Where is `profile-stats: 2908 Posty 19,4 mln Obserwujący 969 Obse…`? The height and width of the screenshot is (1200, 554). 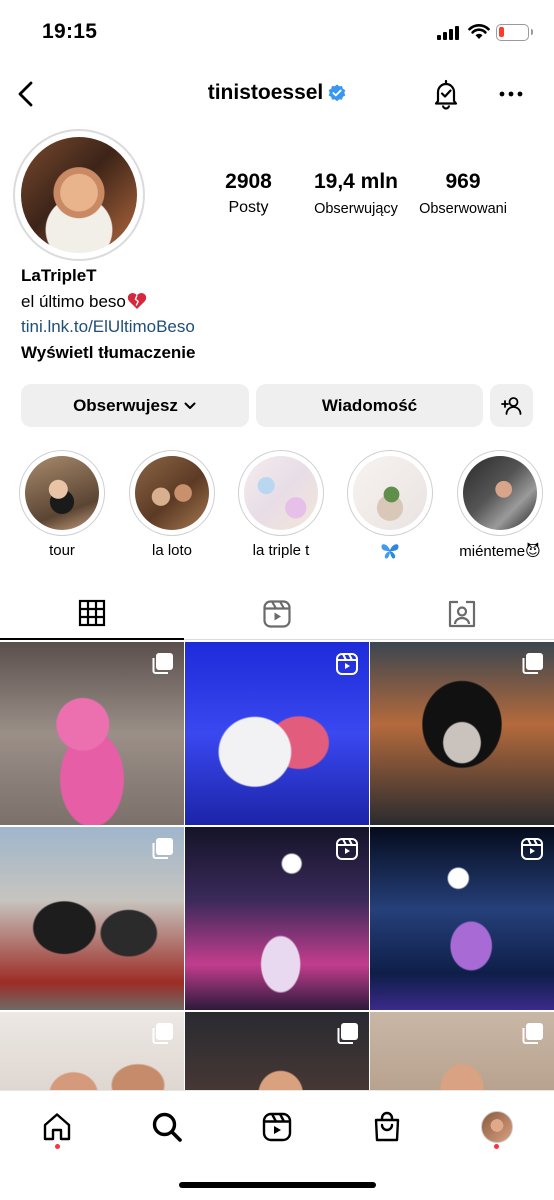 profile-stats: 2908 Posty 19,4 mln Obserwujący 969 Obse… is located at coordinates (365, 195).